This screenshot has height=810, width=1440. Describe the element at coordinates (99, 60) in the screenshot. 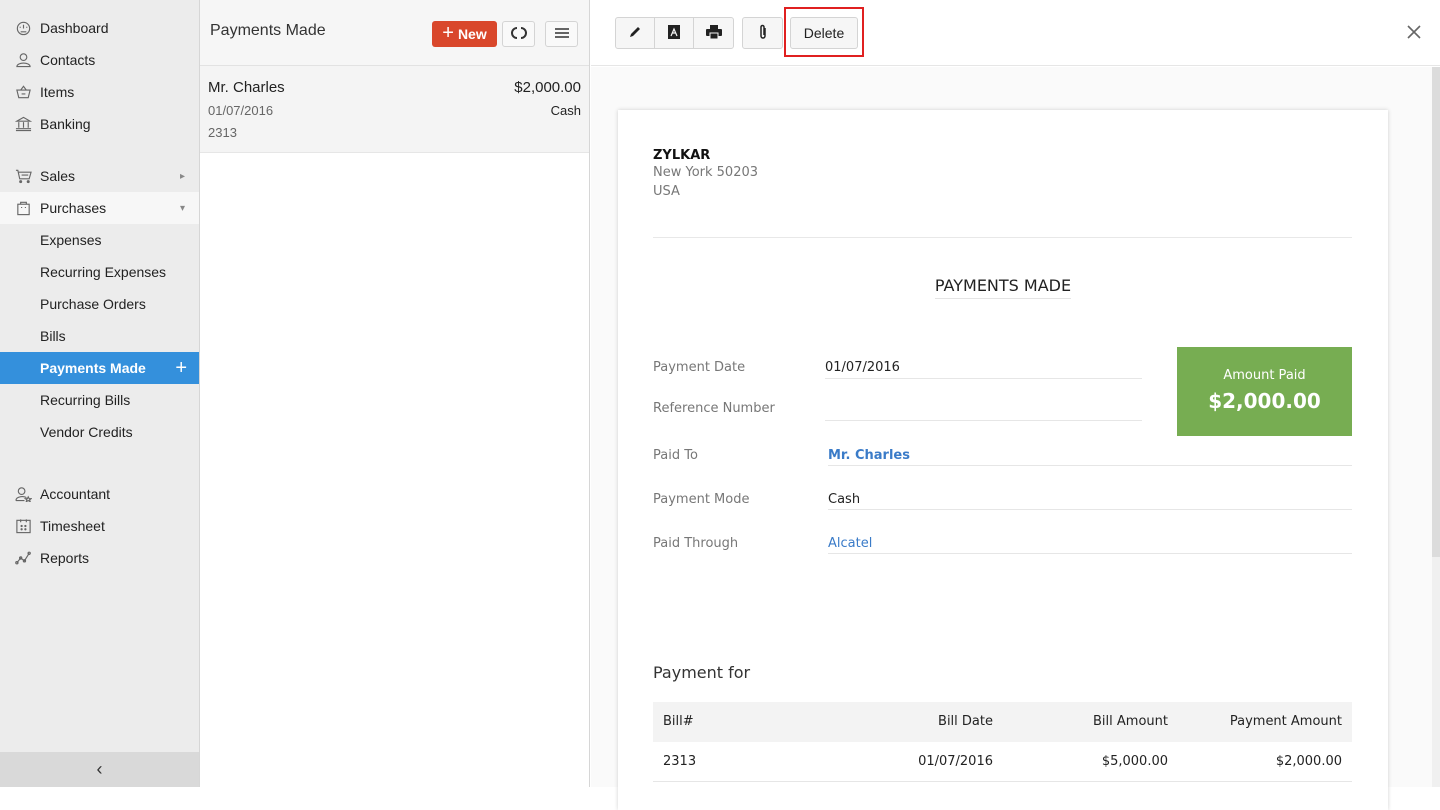

I see `sidebar-item-contacts: Contacts` at that location.